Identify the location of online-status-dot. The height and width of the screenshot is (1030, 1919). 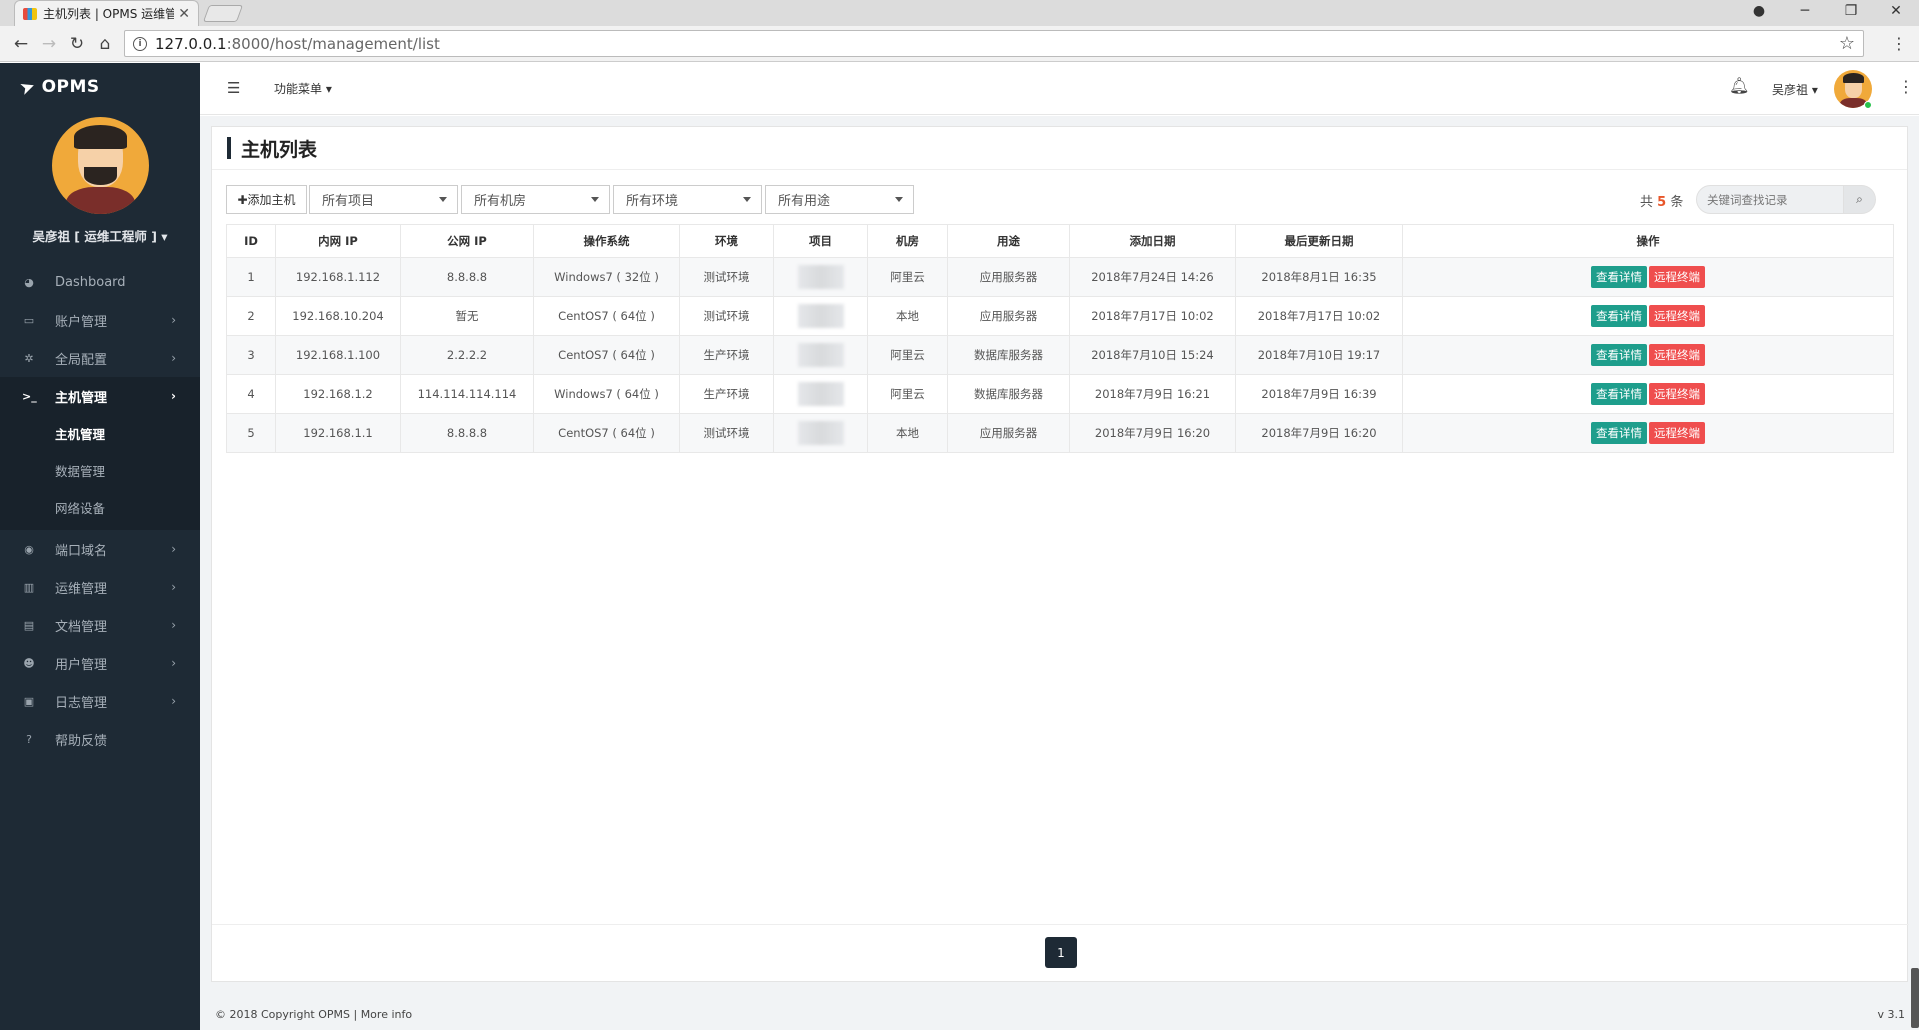
(1868, 105).